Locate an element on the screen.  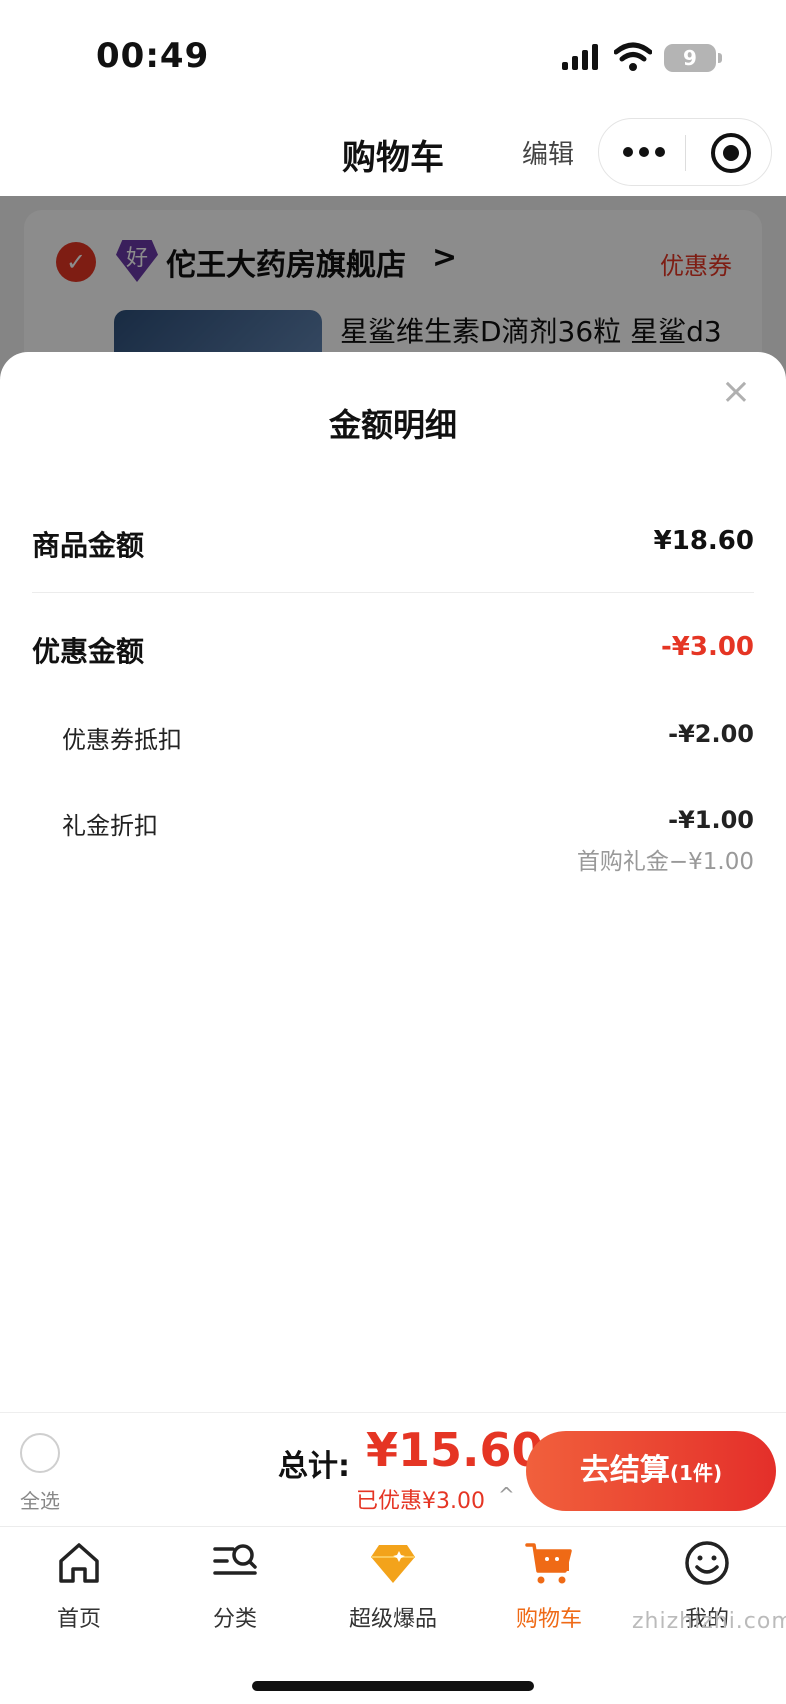
total-amount: ¥15.60 is located at coordinates (455, 1450).